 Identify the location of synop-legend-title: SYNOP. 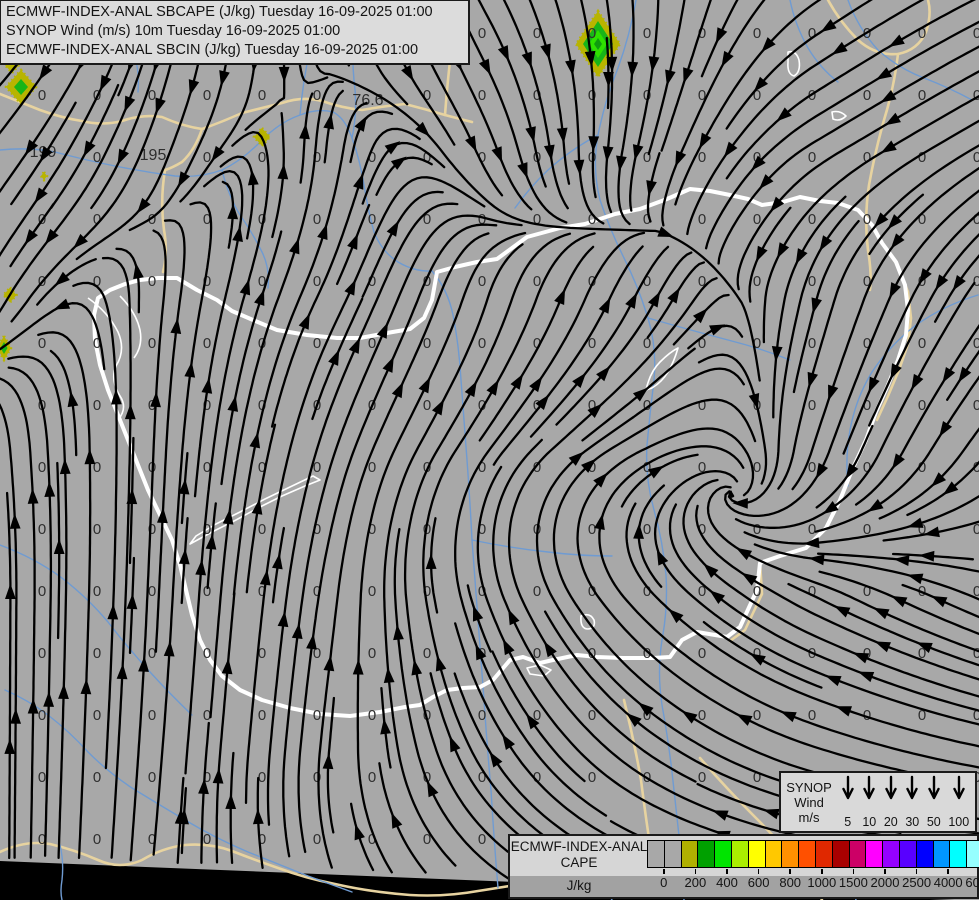
(809, 787).